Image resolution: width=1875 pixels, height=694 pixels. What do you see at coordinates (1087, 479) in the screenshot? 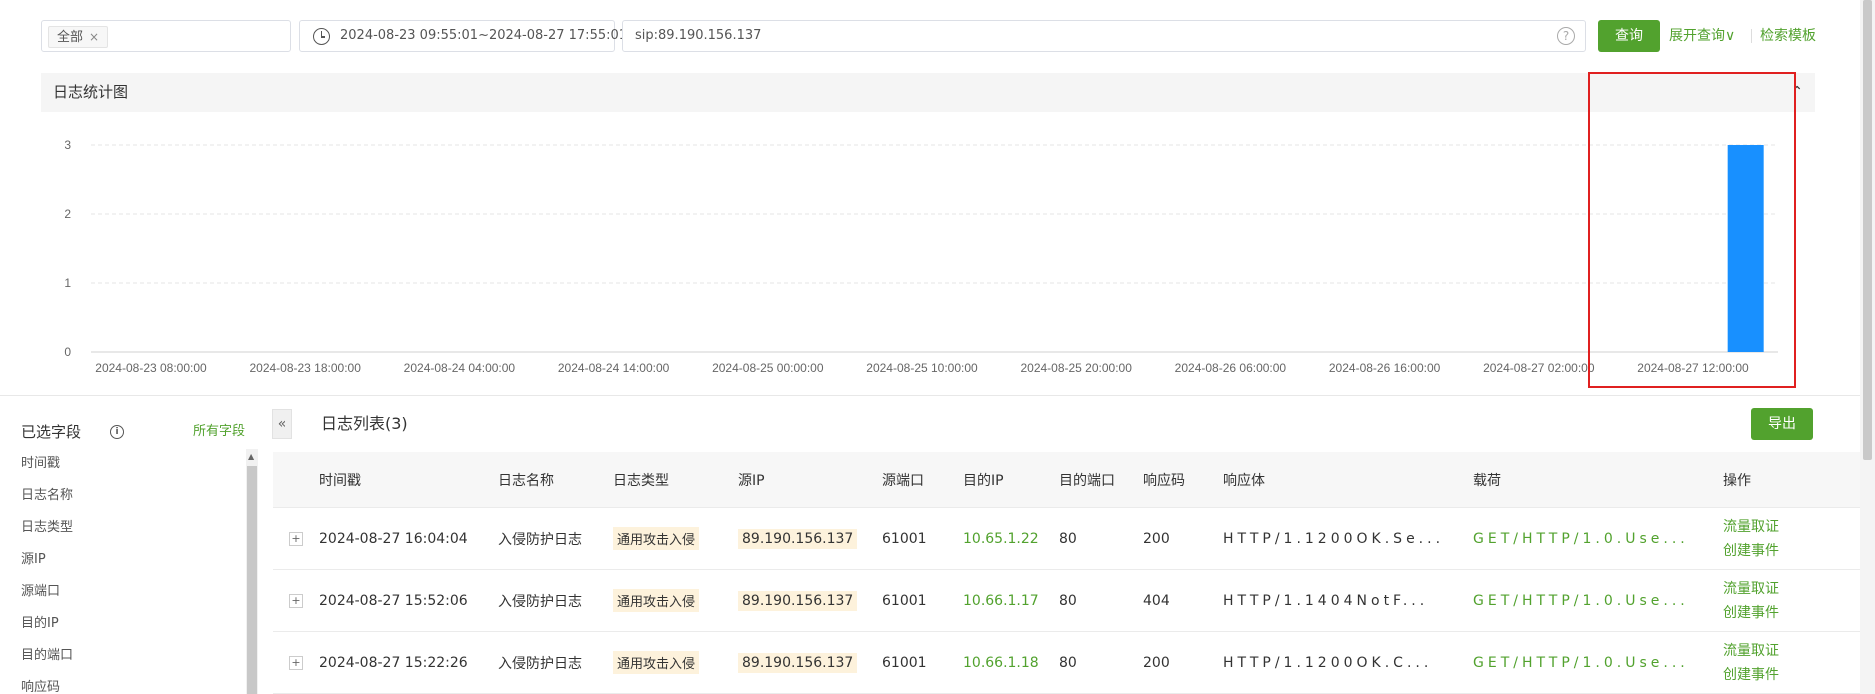
I see `col-header-dport: 目的端口` at bounding box center [1087, 479].